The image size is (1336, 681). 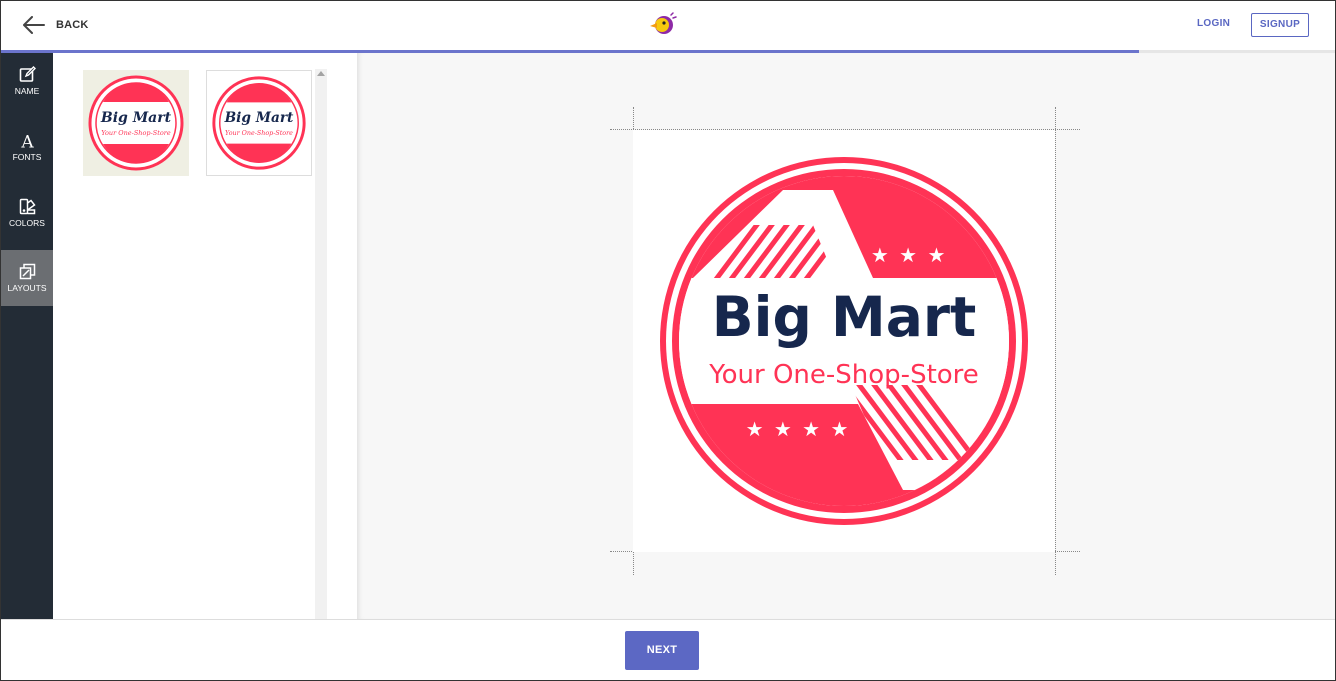 I want to click on stars-top: ★ ★ ★ ★, so click(x=895, y=255).